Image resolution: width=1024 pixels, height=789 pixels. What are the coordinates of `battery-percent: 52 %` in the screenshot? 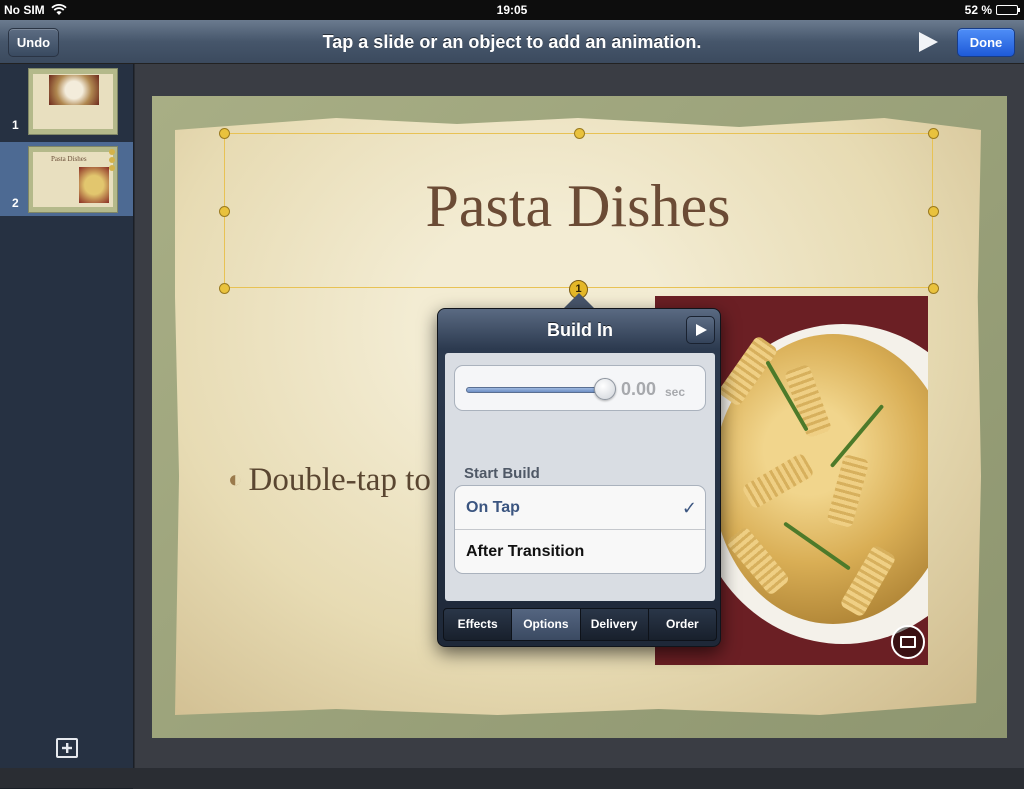 It's located at (978, 10).